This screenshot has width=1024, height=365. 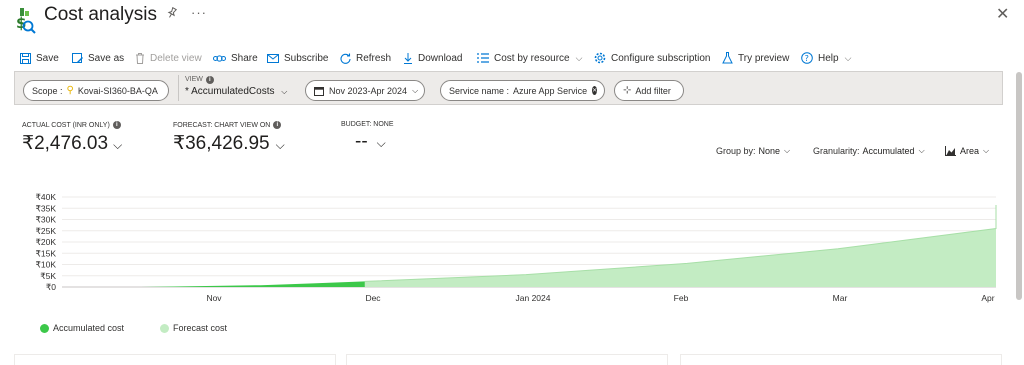 I want to click on more-icon: ···, so click(x=199, y=12).